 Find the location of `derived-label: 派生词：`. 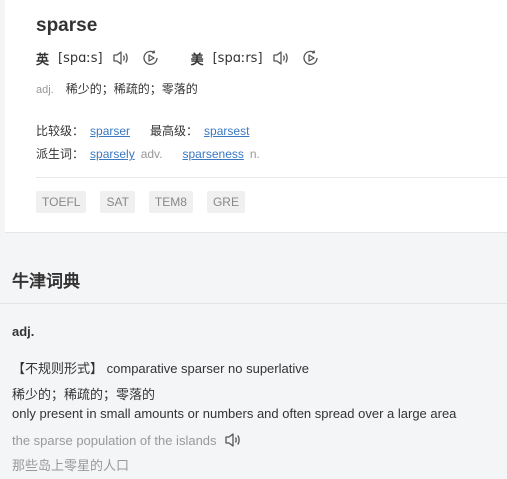

derived-label: 派生词： is located at coordinates (60, 154).